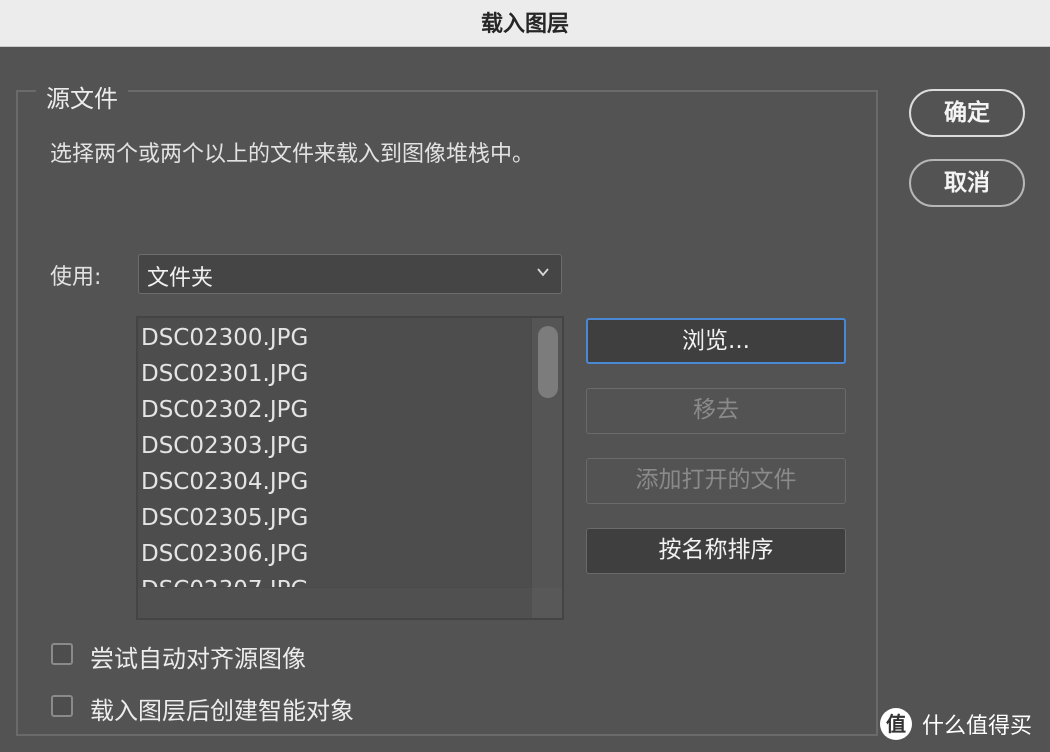  Describe the element at coordinates (222, 708) in the screenshot. I see `smart-object-label: 载入图层后创建智能对象` at that location.